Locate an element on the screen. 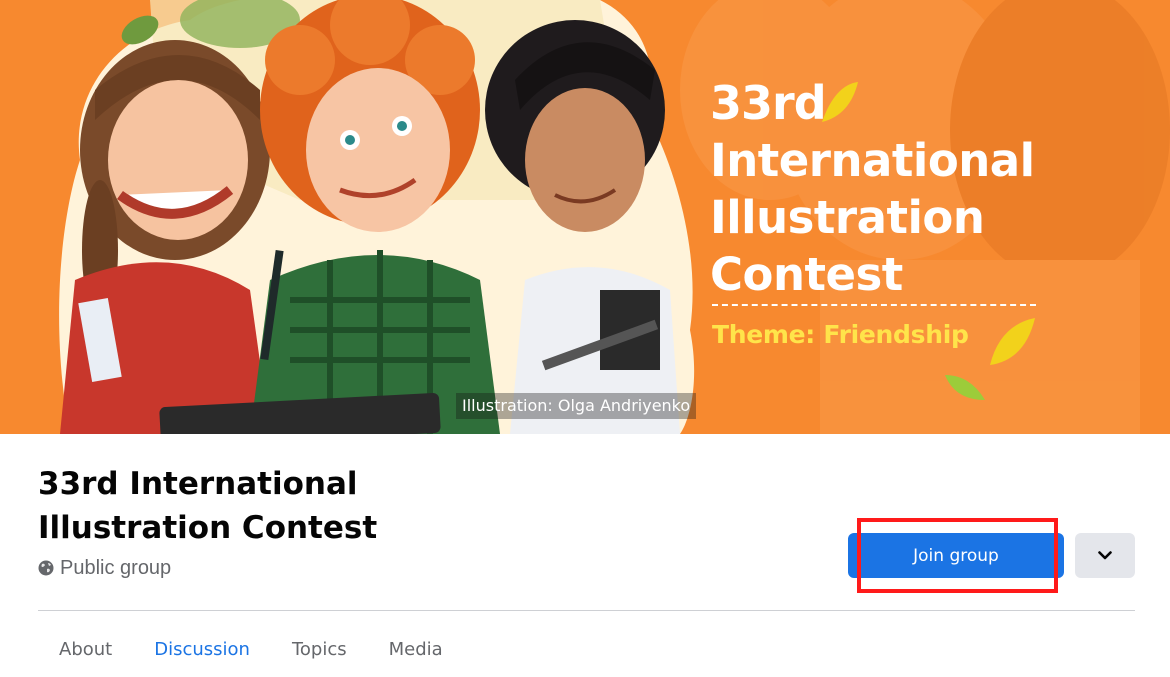 The height and width of the screenshot is (677, 1170). more-options-button is located at coordinates (1105, 555).